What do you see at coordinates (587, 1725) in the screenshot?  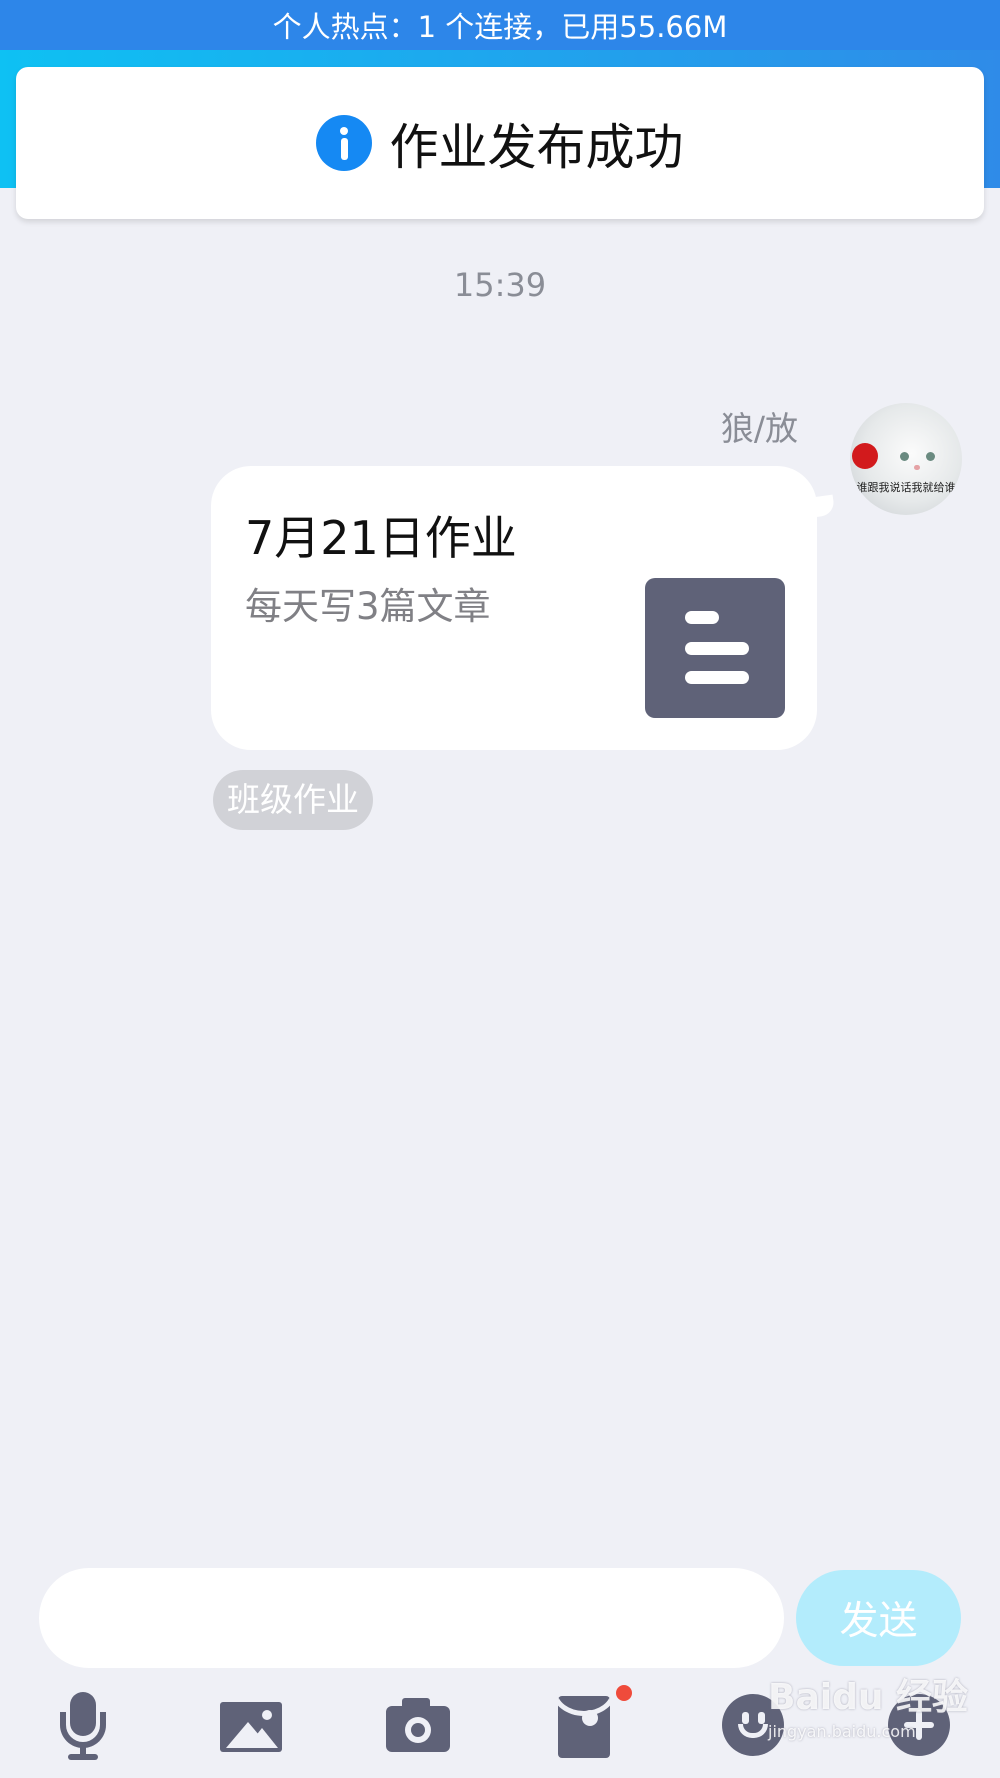 I see `envelope-icon` at bounding box center [587, 1725].